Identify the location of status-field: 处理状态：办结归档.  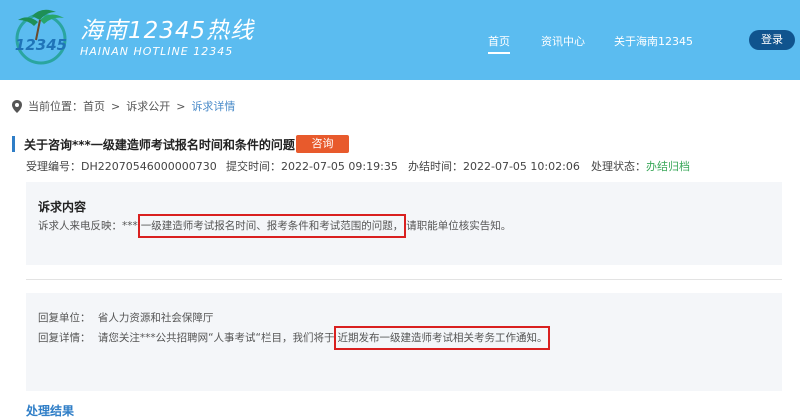
(640, 166).